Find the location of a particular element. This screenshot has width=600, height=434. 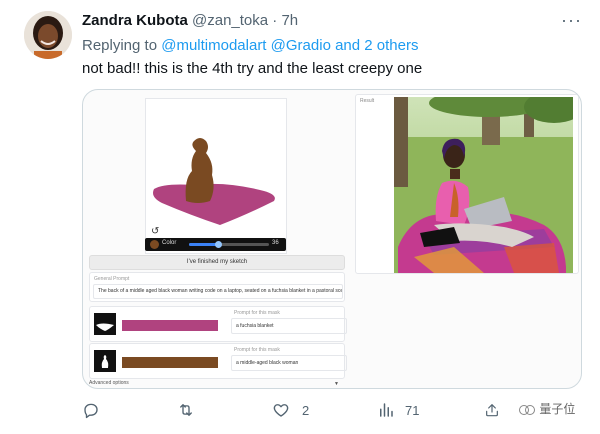

views-action: 71 is located at coordinates (398, 410).